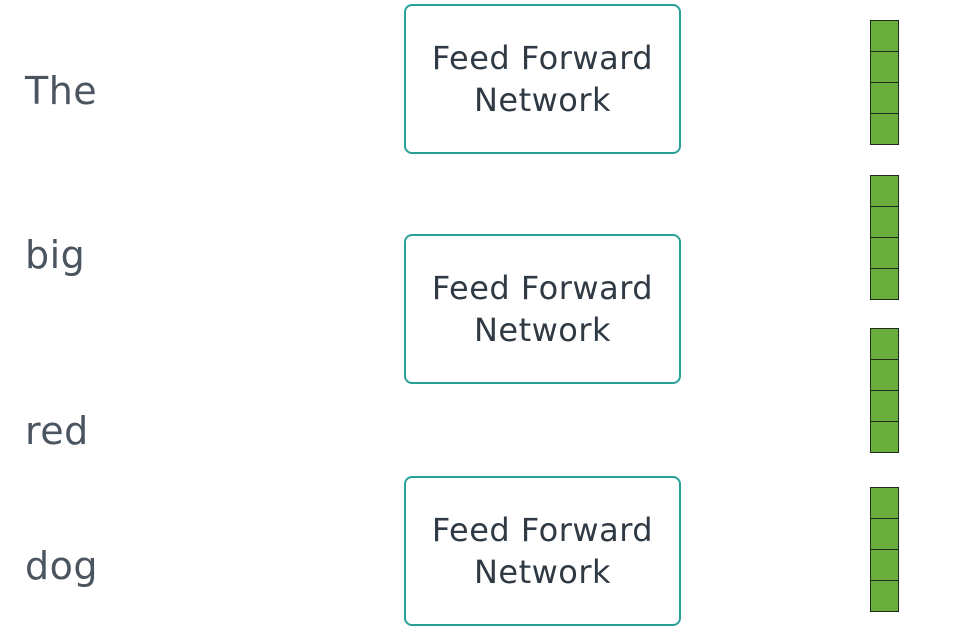  Describe the element at coordinates (61, 566) in the screenshot. I see `word-dog: dog` at that location.